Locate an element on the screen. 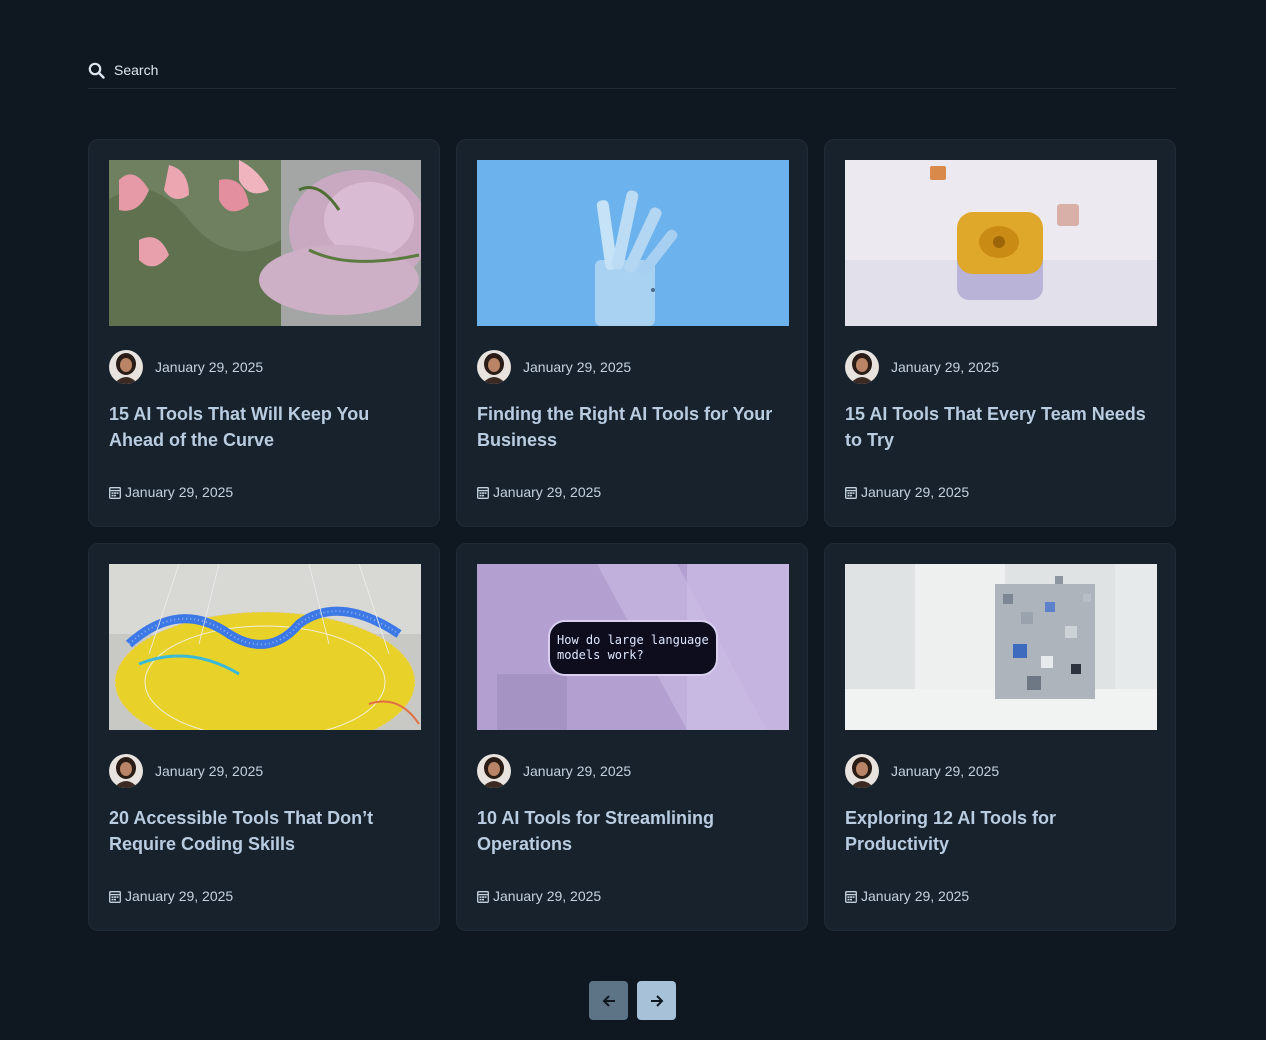  thumbnail-terminal-line-1: How do large language is located at coordinates (633, 640).